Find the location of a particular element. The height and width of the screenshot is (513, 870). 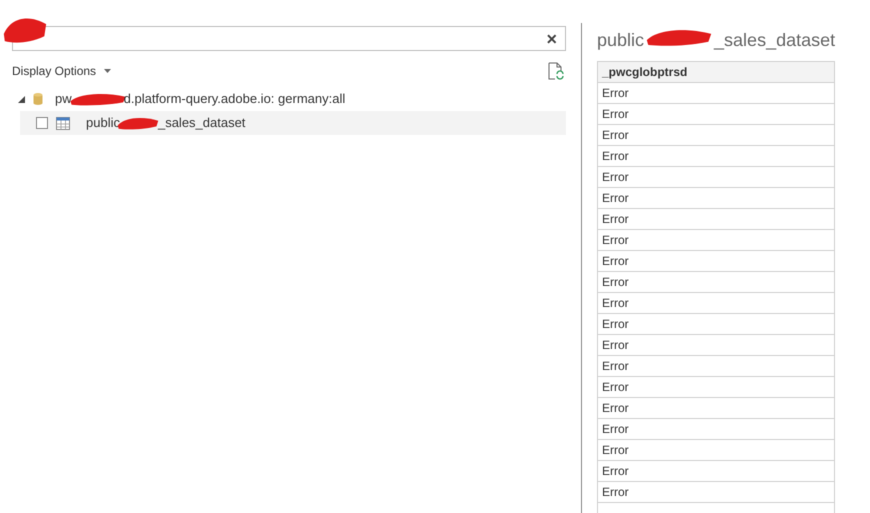

preview-title-start: public is located at coordinates (620, 40).